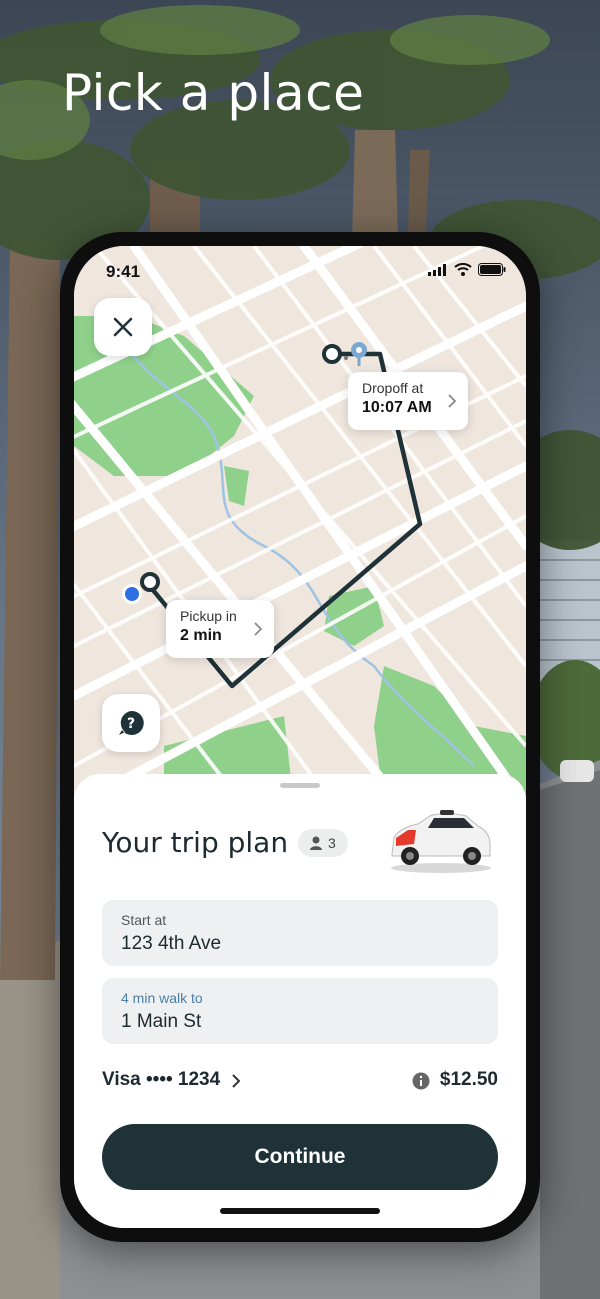 The height and width of the screenshot is (1299, 600). What do you see at coordinates (463, 269) in the screenshot?
I see `wifi-icon` at bounding box center [463, 269].